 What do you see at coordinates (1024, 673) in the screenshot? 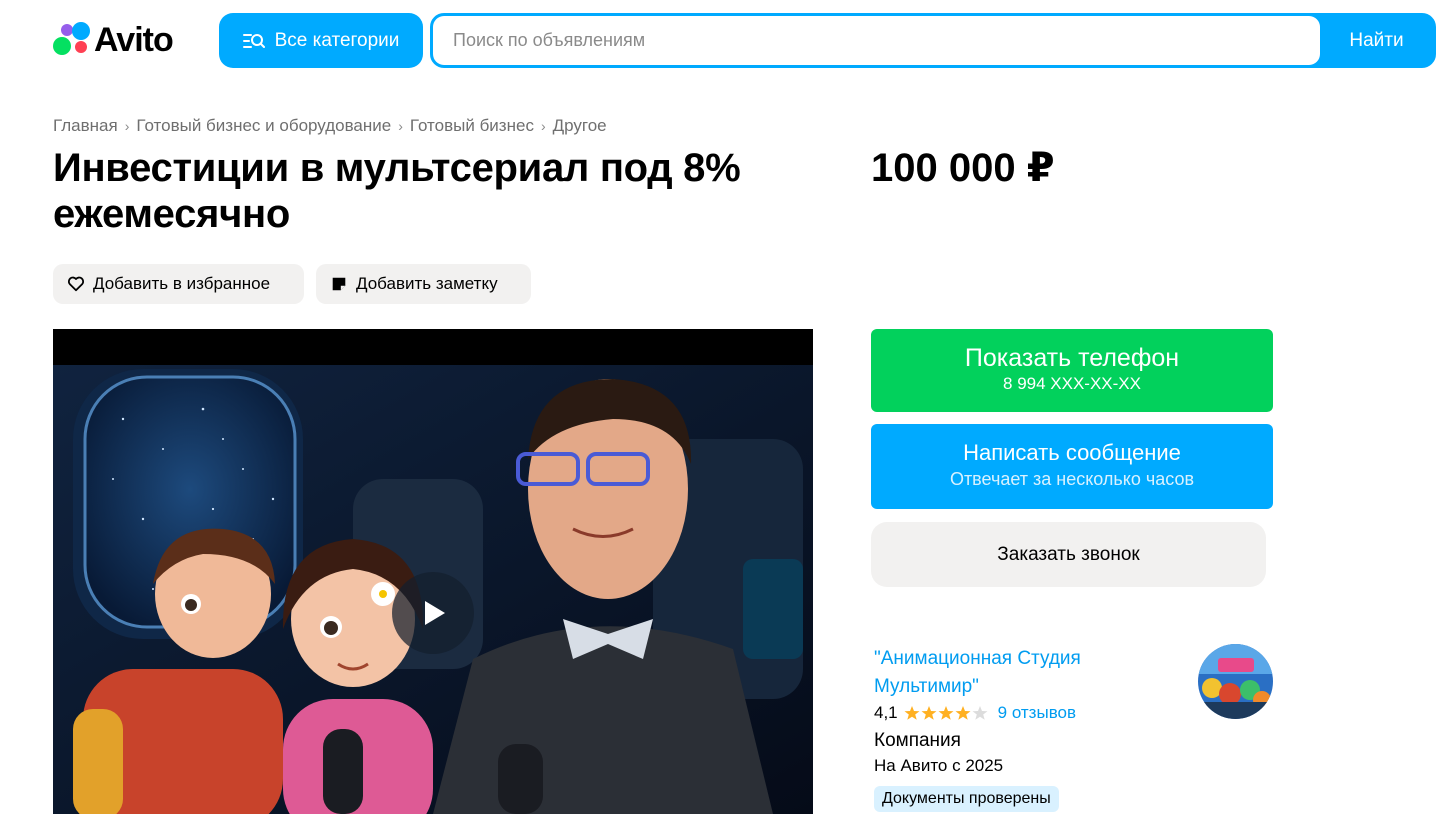
I see `seller-name-link: "Анимационная Студия Мультимир"` at bounding box center [1024, 673].